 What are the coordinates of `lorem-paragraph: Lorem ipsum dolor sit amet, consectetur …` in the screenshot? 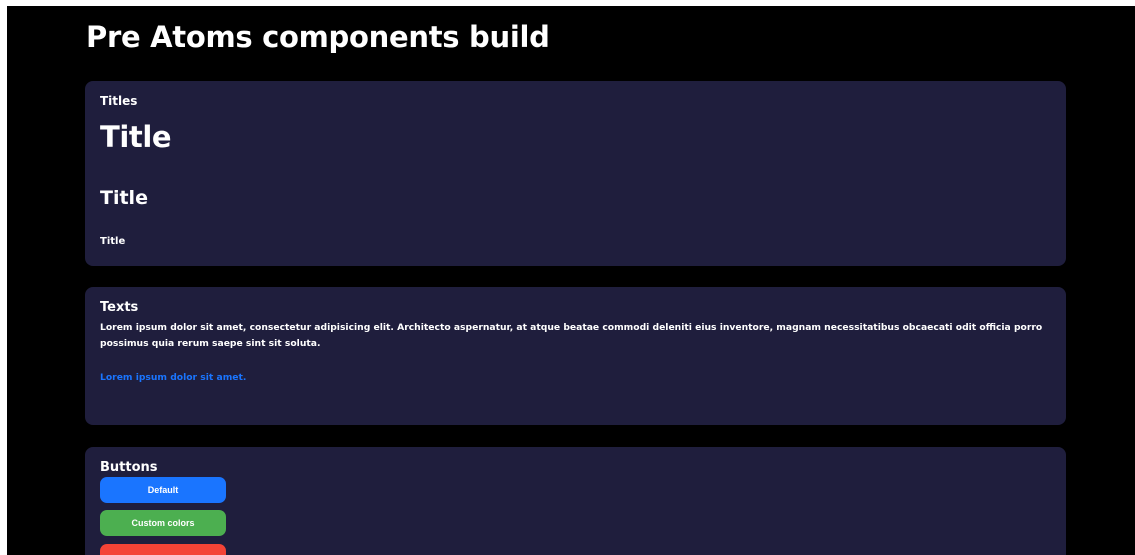 It's located at (571, 335).